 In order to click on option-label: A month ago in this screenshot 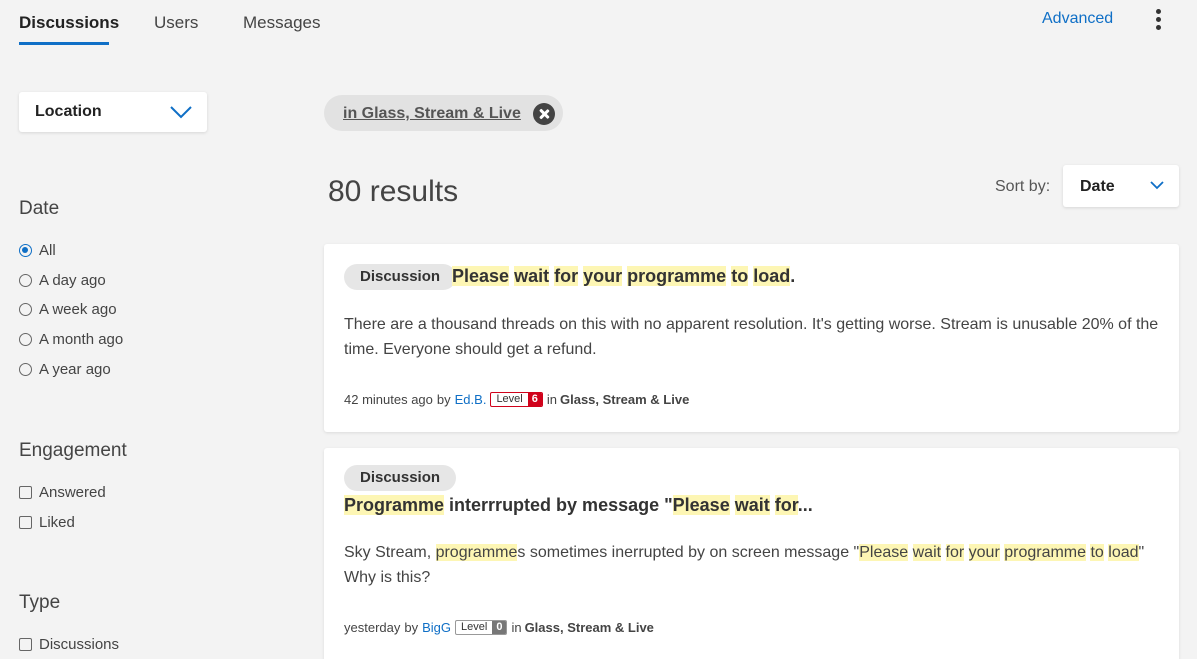, I will do `click(81, 339)`.